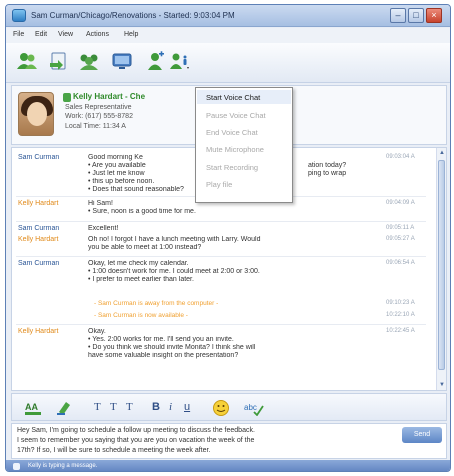 The image size is (454, 476). I want to click on message-time: 09:04:09 A, so click(400, 203).